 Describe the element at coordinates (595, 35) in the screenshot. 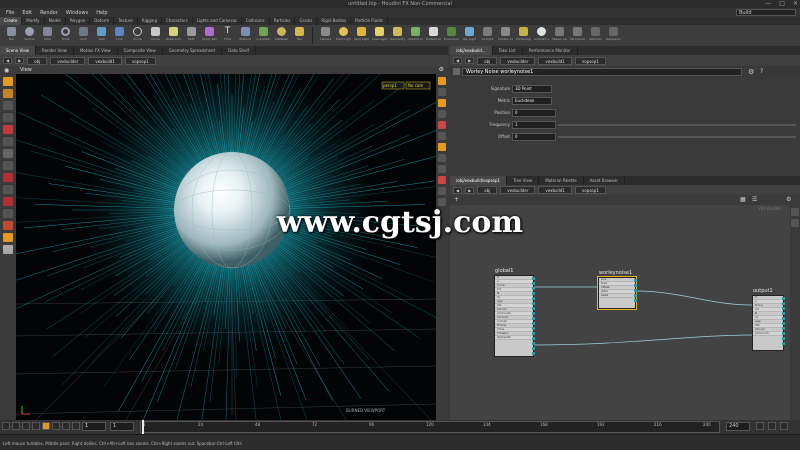

I see `shelf-tool-switcher: Switcher` at that location.